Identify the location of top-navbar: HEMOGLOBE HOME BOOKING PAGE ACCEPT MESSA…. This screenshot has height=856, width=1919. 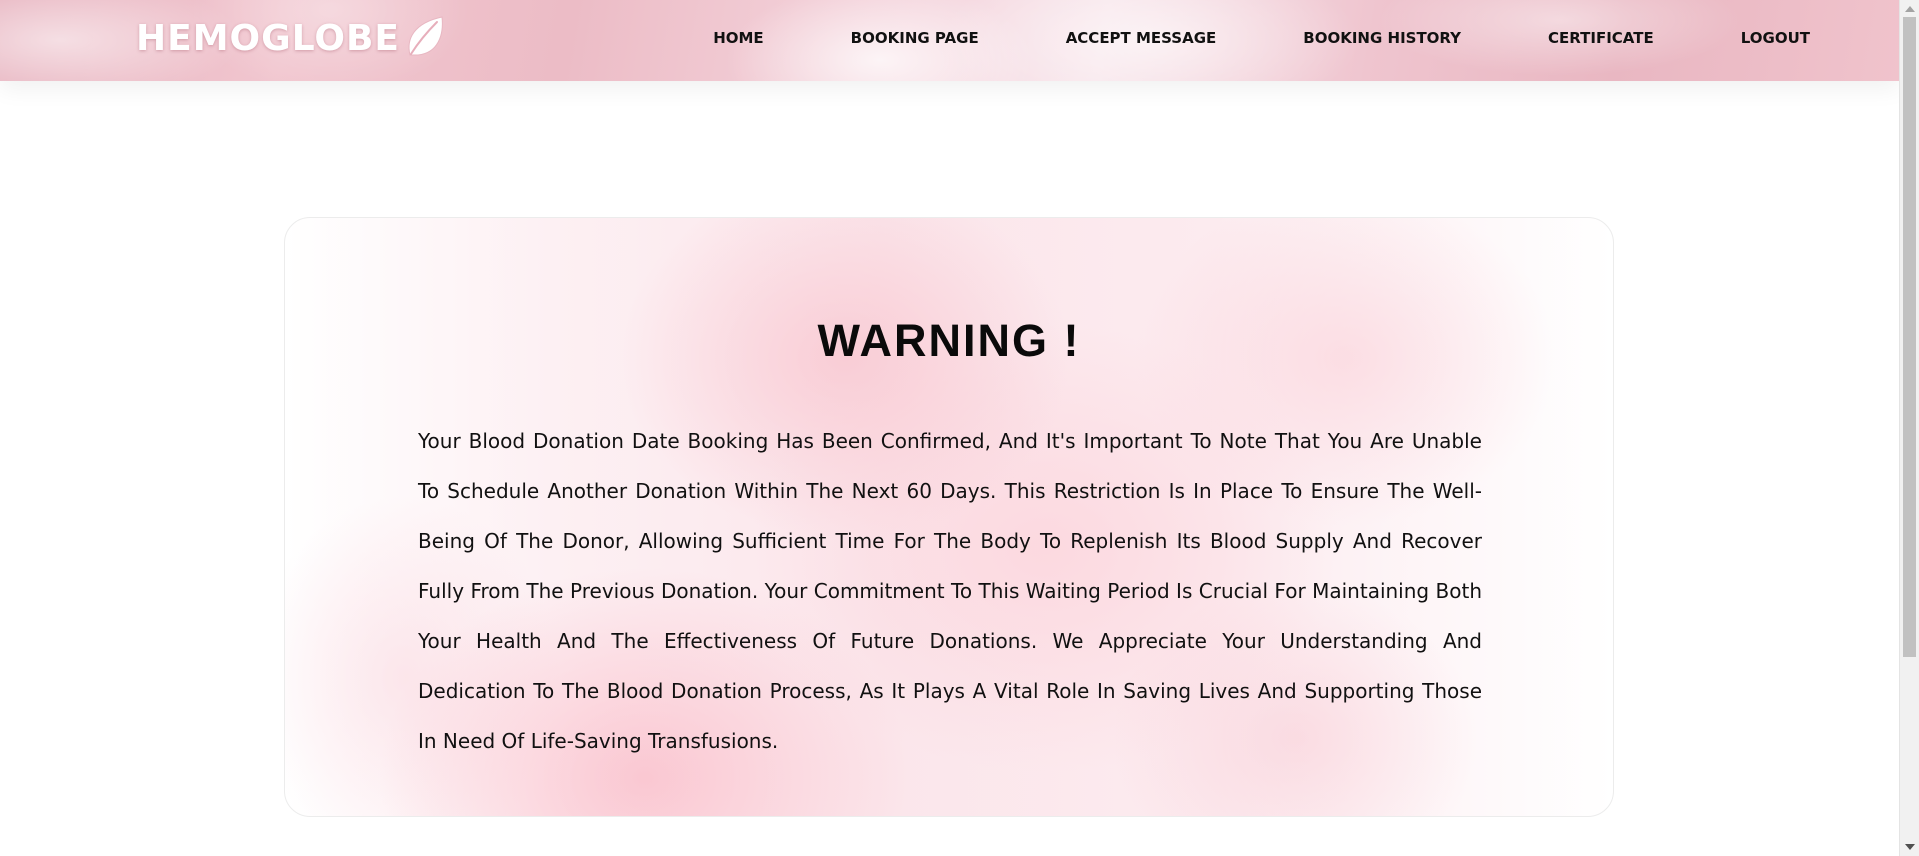
(950, 40).